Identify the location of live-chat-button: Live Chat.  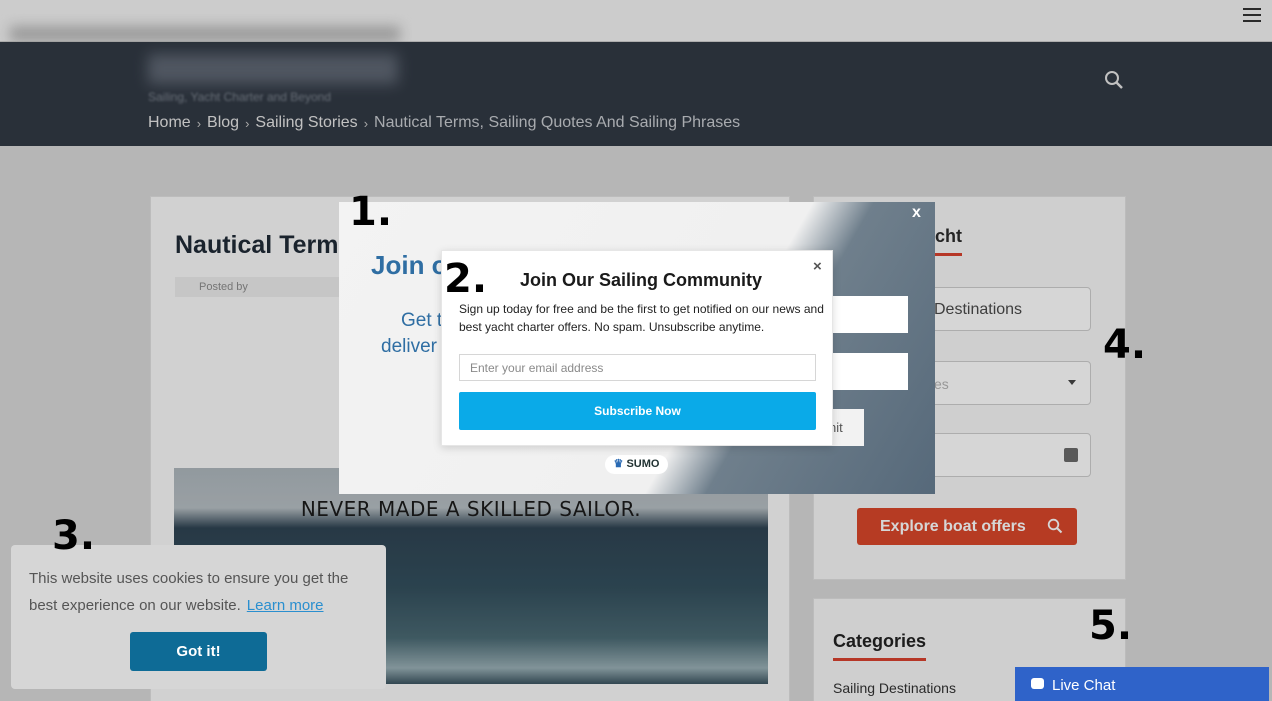
(1142, 684).